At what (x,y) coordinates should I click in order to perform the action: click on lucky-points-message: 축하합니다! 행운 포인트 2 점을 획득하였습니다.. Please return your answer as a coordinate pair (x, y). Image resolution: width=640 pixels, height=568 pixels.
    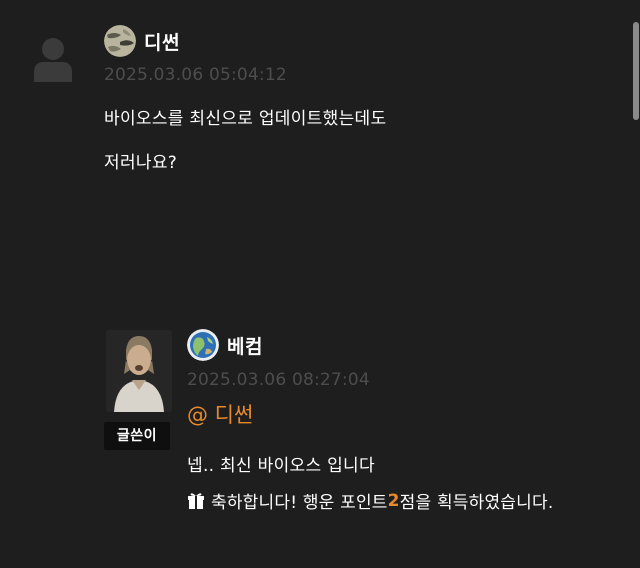
    Looking at the image, I should click on (370, 500).